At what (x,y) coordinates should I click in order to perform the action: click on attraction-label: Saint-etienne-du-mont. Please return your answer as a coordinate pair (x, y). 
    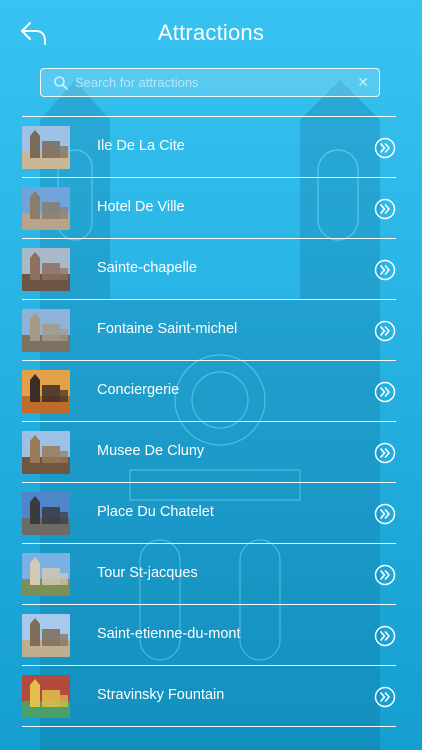
    Looking at the image, I should click on (169, 634).